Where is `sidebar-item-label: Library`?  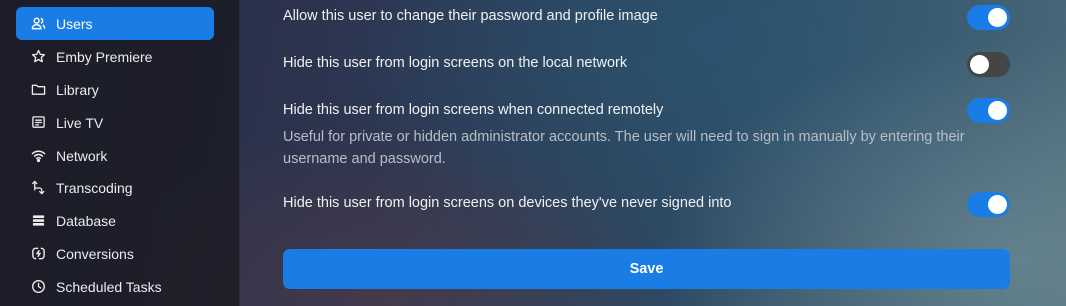
sidebar-item-label: Library is located at coordinates (77, 89).